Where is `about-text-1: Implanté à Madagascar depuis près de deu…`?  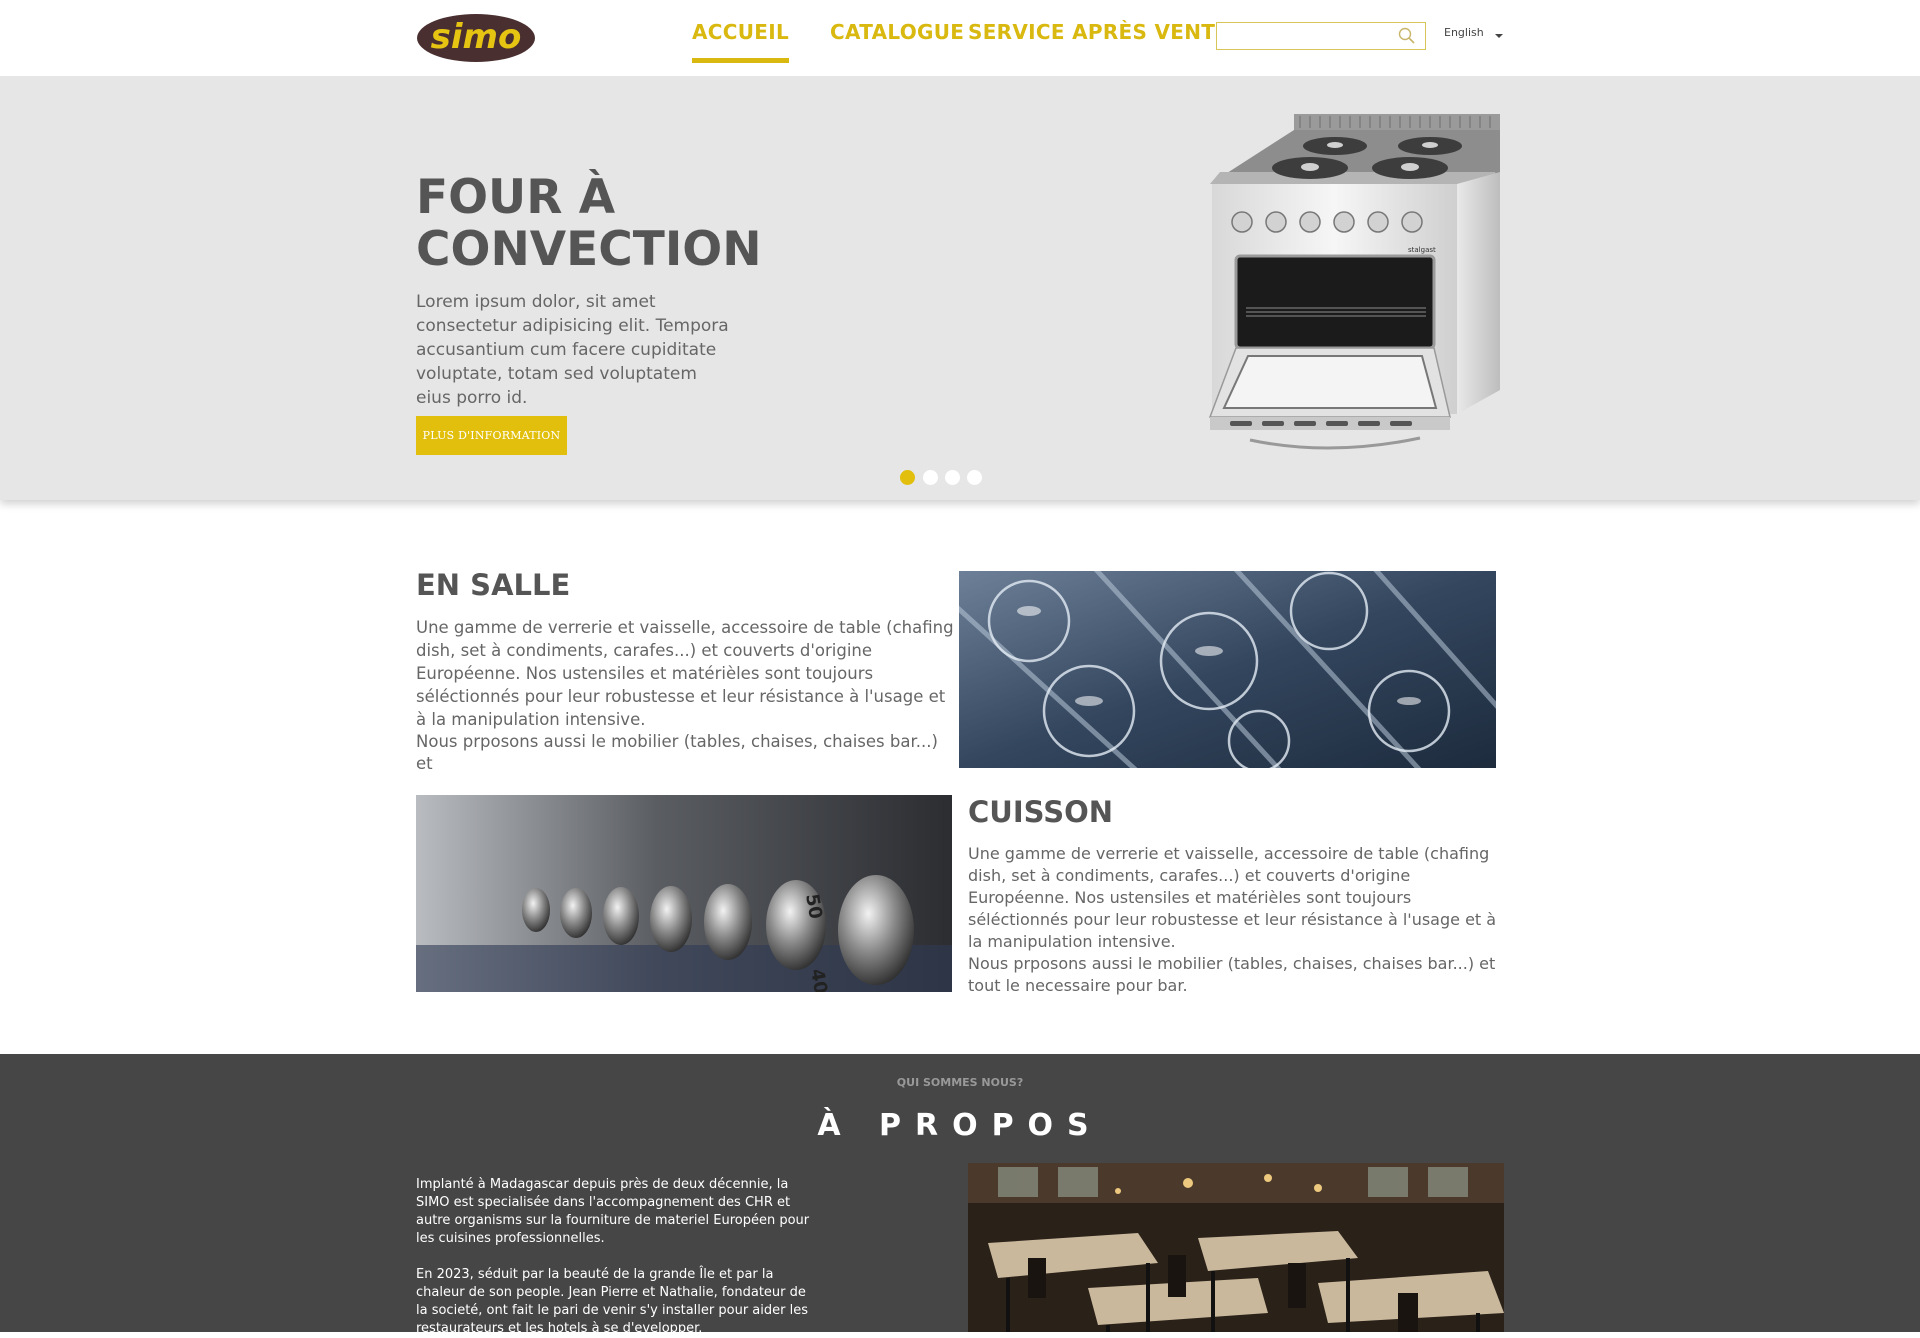 about-text-1: Implanté à Madagascar depuis près de deu… is located at coordinates (613, 1211).